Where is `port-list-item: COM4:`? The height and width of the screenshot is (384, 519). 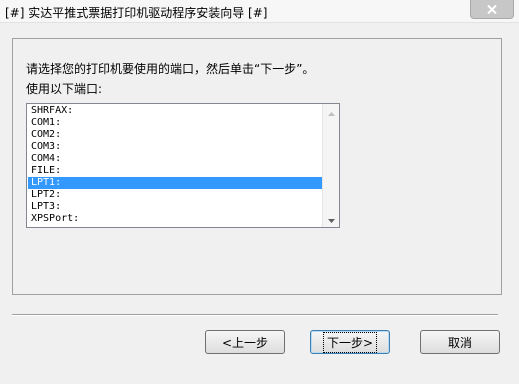
port-list-item: COM4: is located at coordinates (176, 159).